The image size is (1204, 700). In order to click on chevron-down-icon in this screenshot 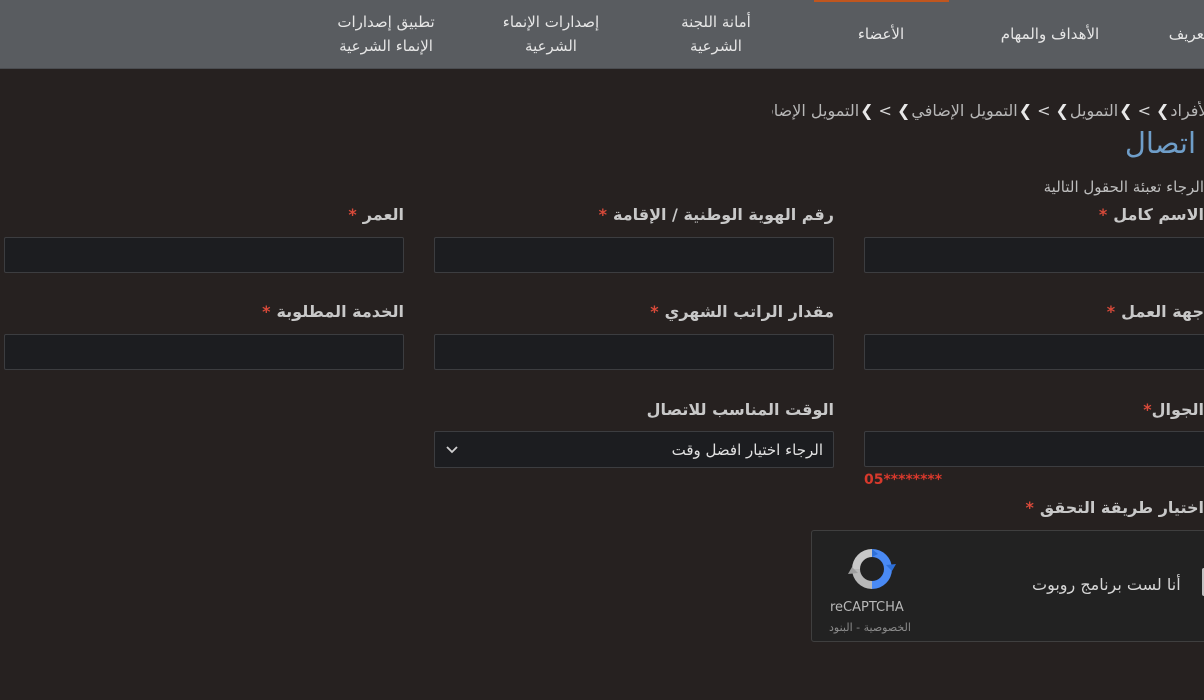, I will do `click(452, 449)`.